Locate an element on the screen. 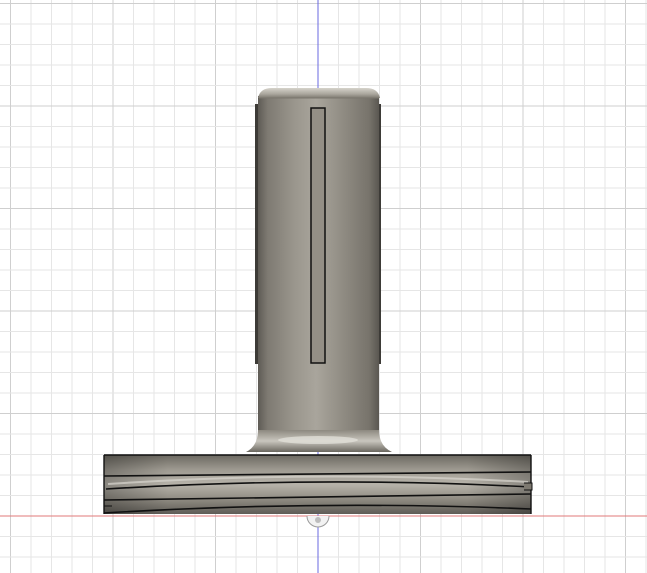 Image resolution: width=647 pixels, height=573 pixels. keyway-slot is located at coordinates (318, 235).